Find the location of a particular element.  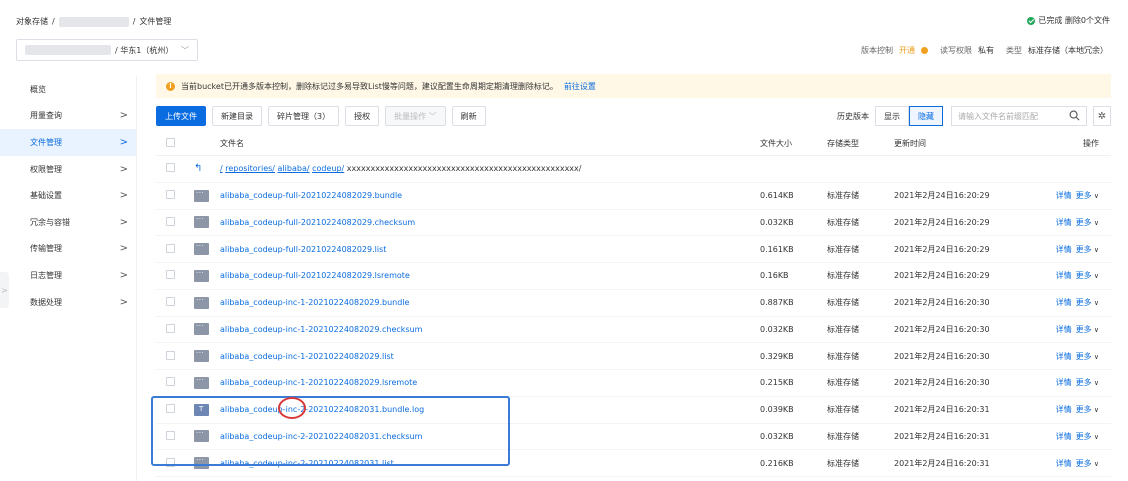

sidebar-item-label: 传输管理 is located at coordinates (46, 249).